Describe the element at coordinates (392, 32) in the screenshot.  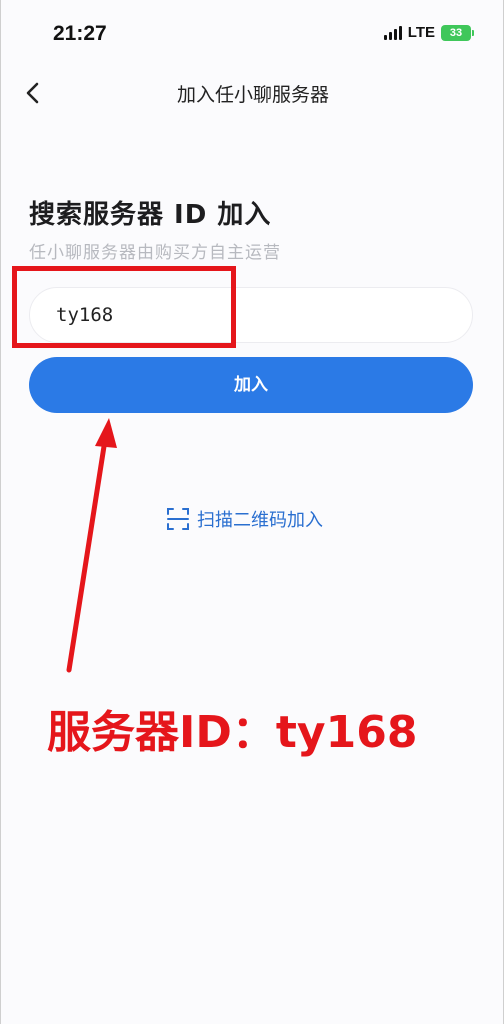
I see `signal-icon` at that location.